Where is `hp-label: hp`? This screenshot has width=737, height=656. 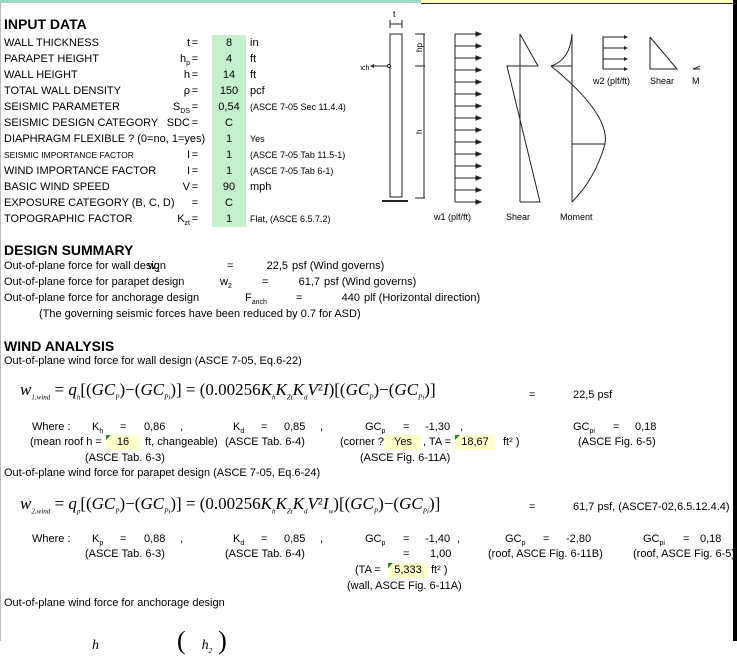
hp-label: hp is located at coordinates (419, 47).